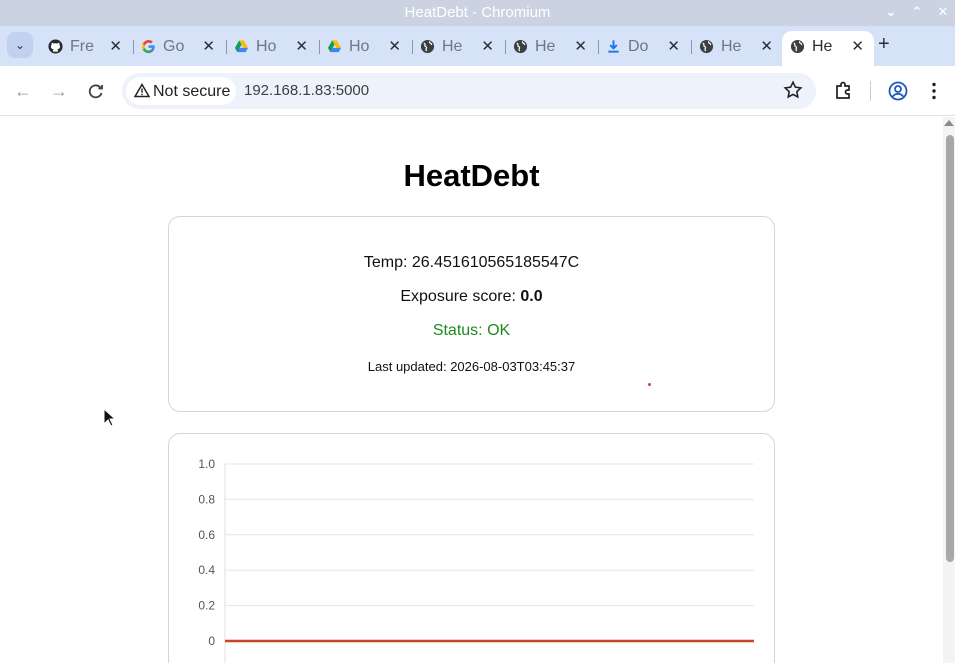 The width and height of the screenshot is (955, 663). What do you see at coordinates (898, 91) in the screenshot?
I see `profile-avatar-icon` at bounding box center [898, 91].